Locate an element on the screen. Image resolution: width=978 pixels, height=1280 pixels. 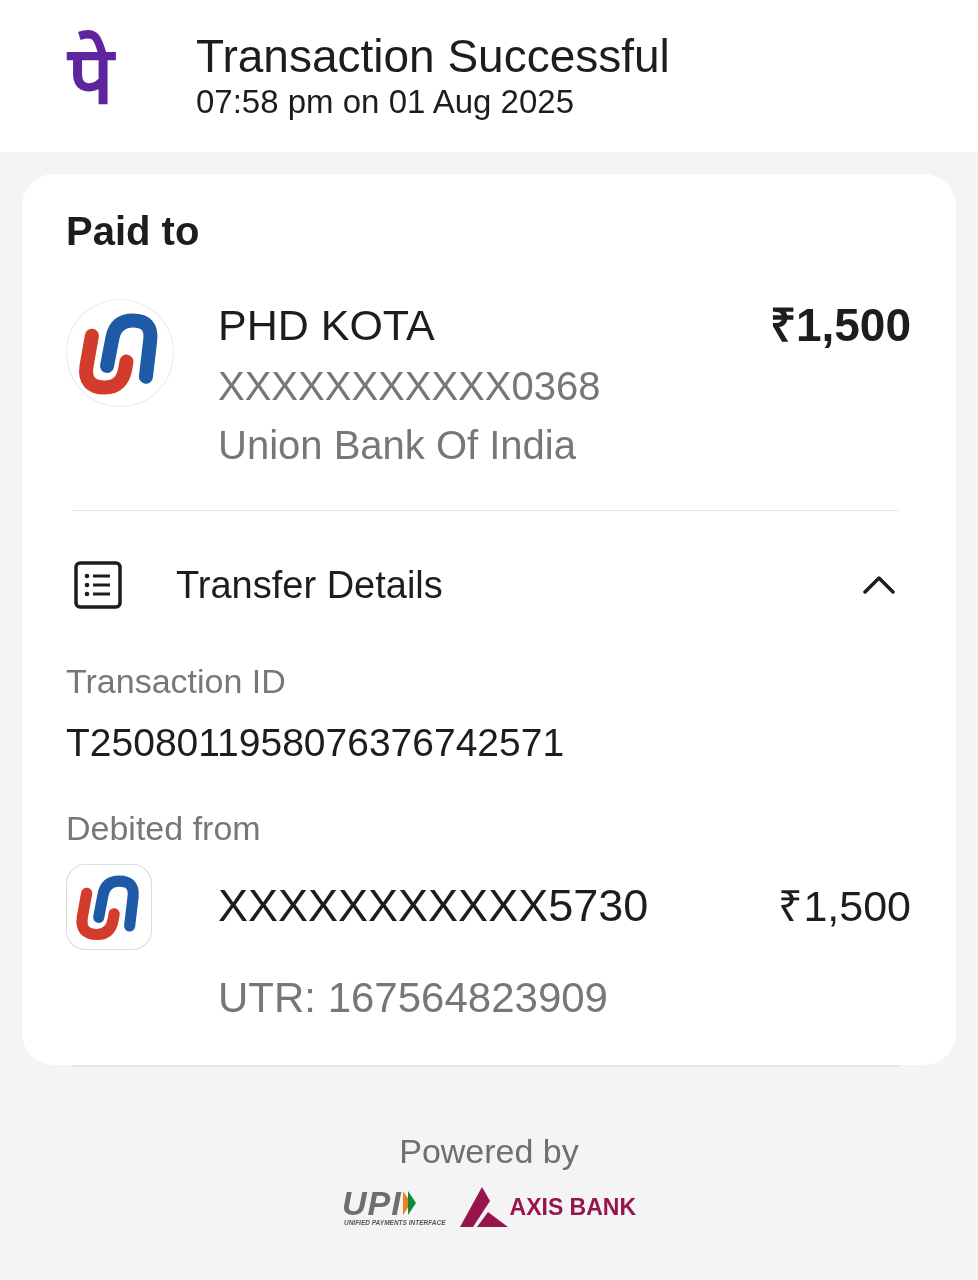
debit-account-number: XXXXXXXXXXX5730 is located at coordinates (433, 906).